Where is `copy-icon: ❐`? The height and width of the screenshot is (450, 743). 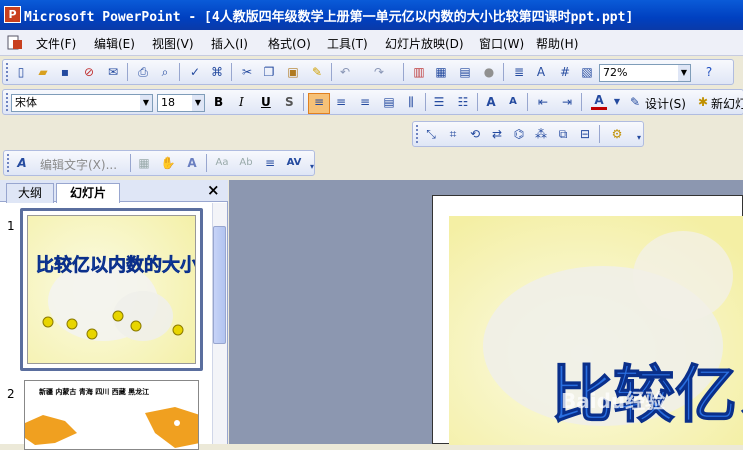 copy-icon: ❐ is located at coordinates (269, 72).